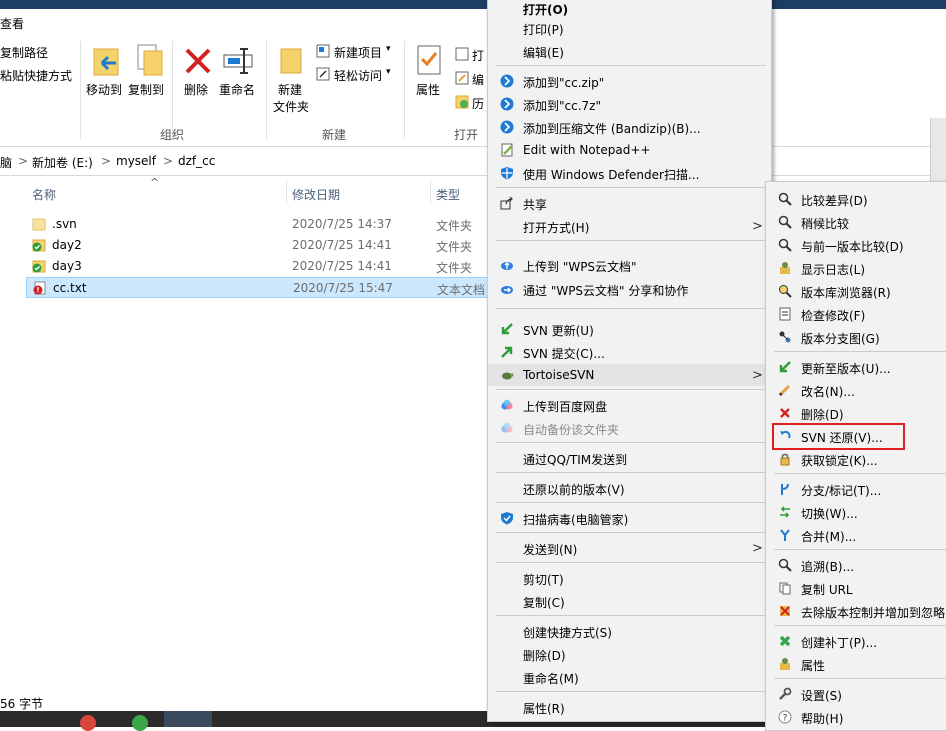 The width and height of the screenshot is (946, 731). Describe the element at coordinates (629, 405) in the screenshot. I see `menu-upload-baidu: 上传到百度网盘` at that location.